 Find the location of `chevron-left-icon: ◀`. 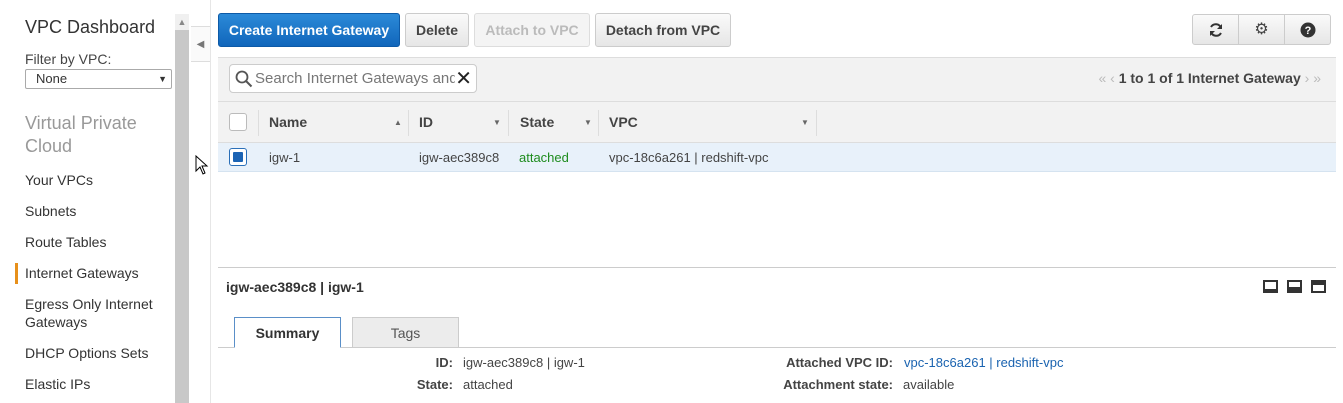

chevron-left-icon: ◀ is located at coordinates (200, 44).